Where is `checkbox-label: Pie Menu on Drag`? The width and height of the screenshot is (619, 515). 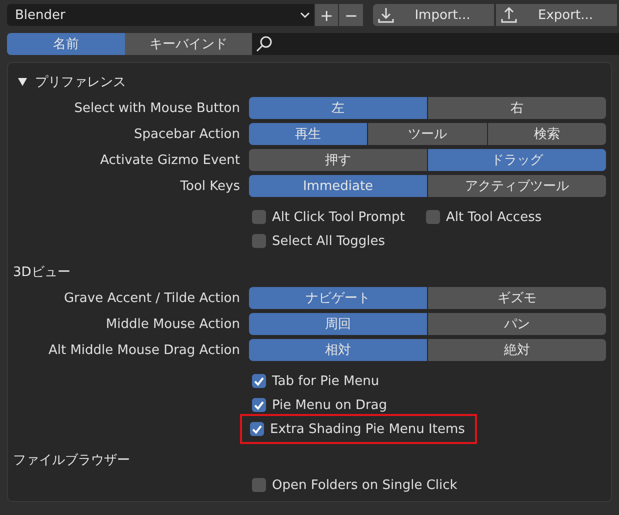
checkbox-label: Pie Menu on Drag is located at coordinates (330, 405).